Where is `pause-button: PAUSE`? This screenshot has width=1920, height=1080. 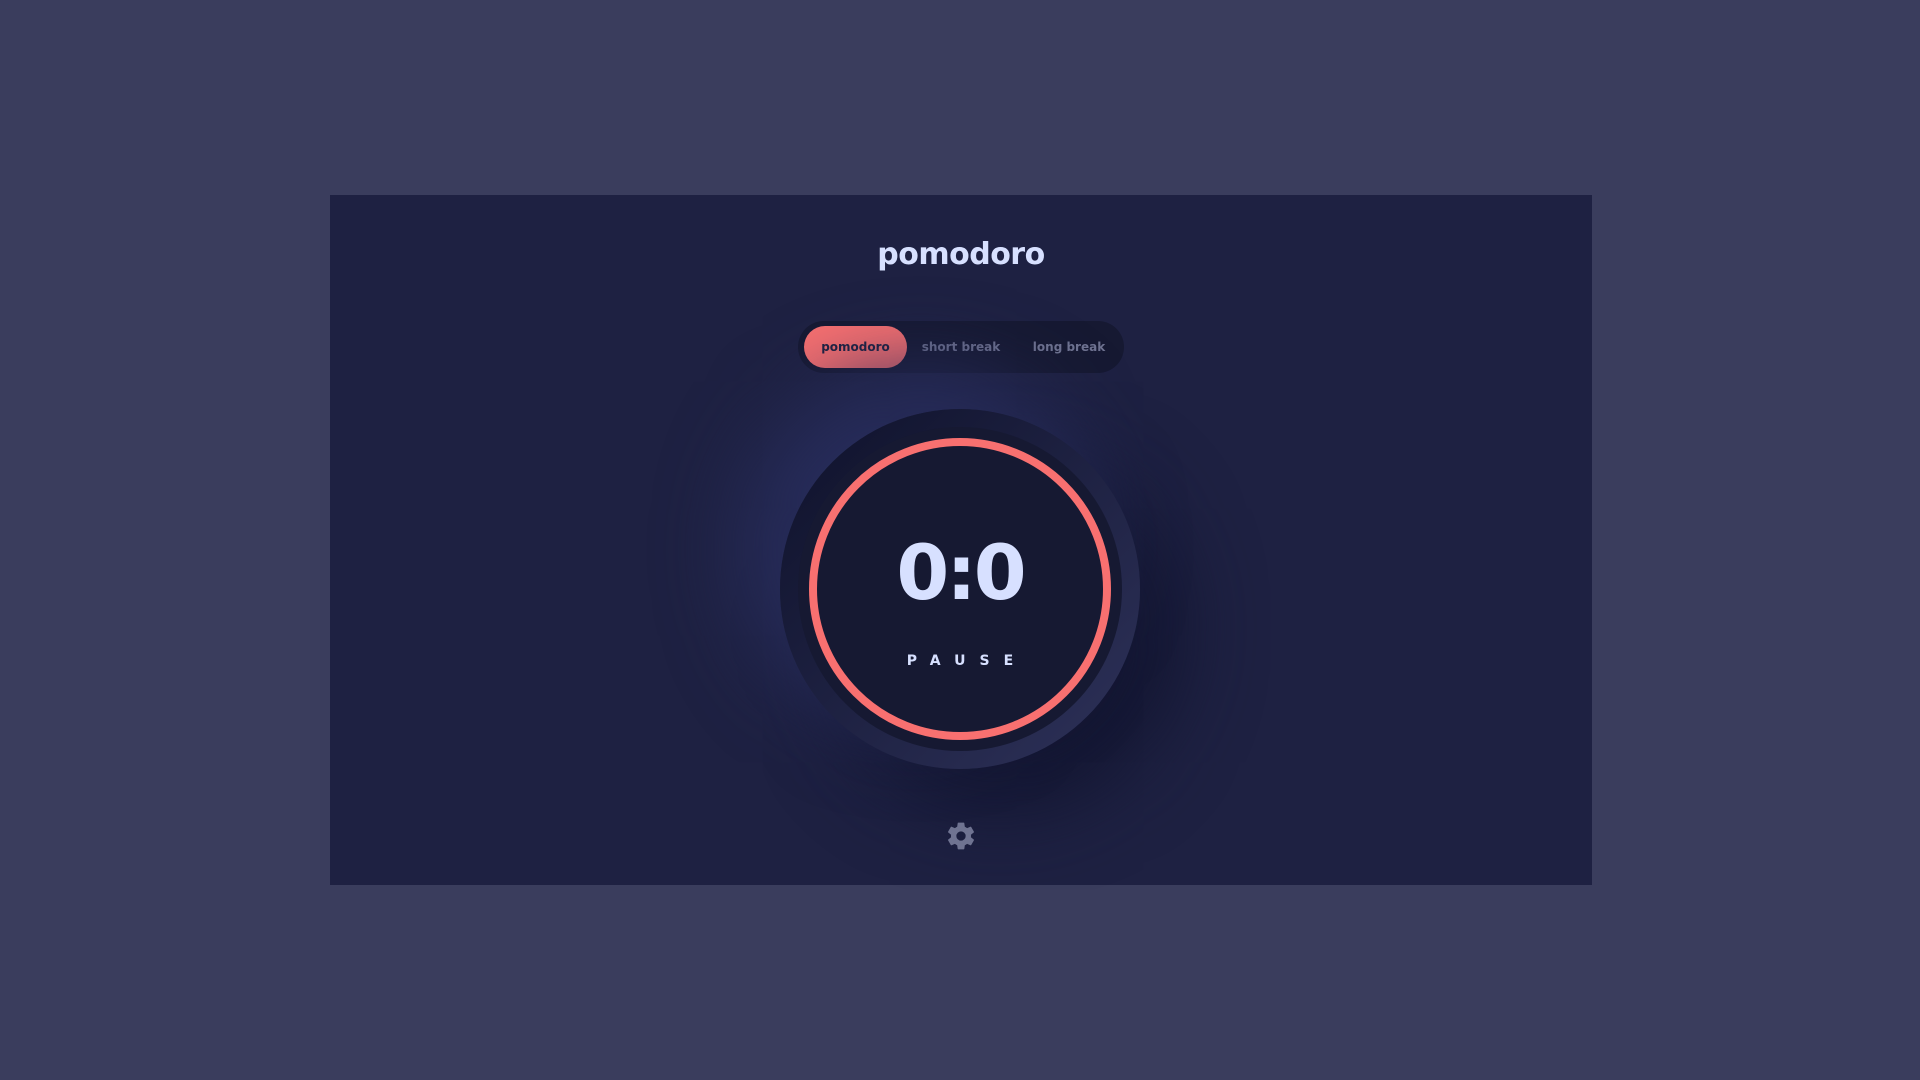
pause-button: PAUSE is located at coordinates (960, 661).